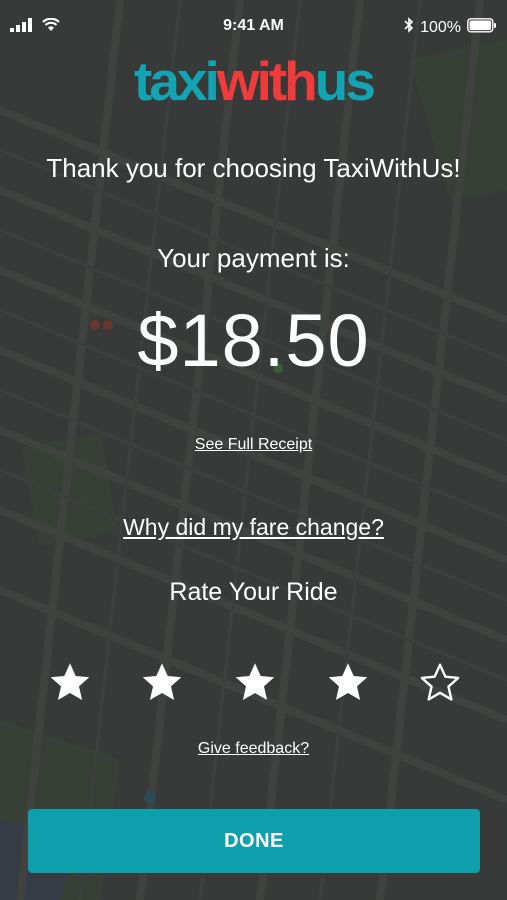  I want to click on status-bar: 9:41 AM 100%, so click(253, 26).